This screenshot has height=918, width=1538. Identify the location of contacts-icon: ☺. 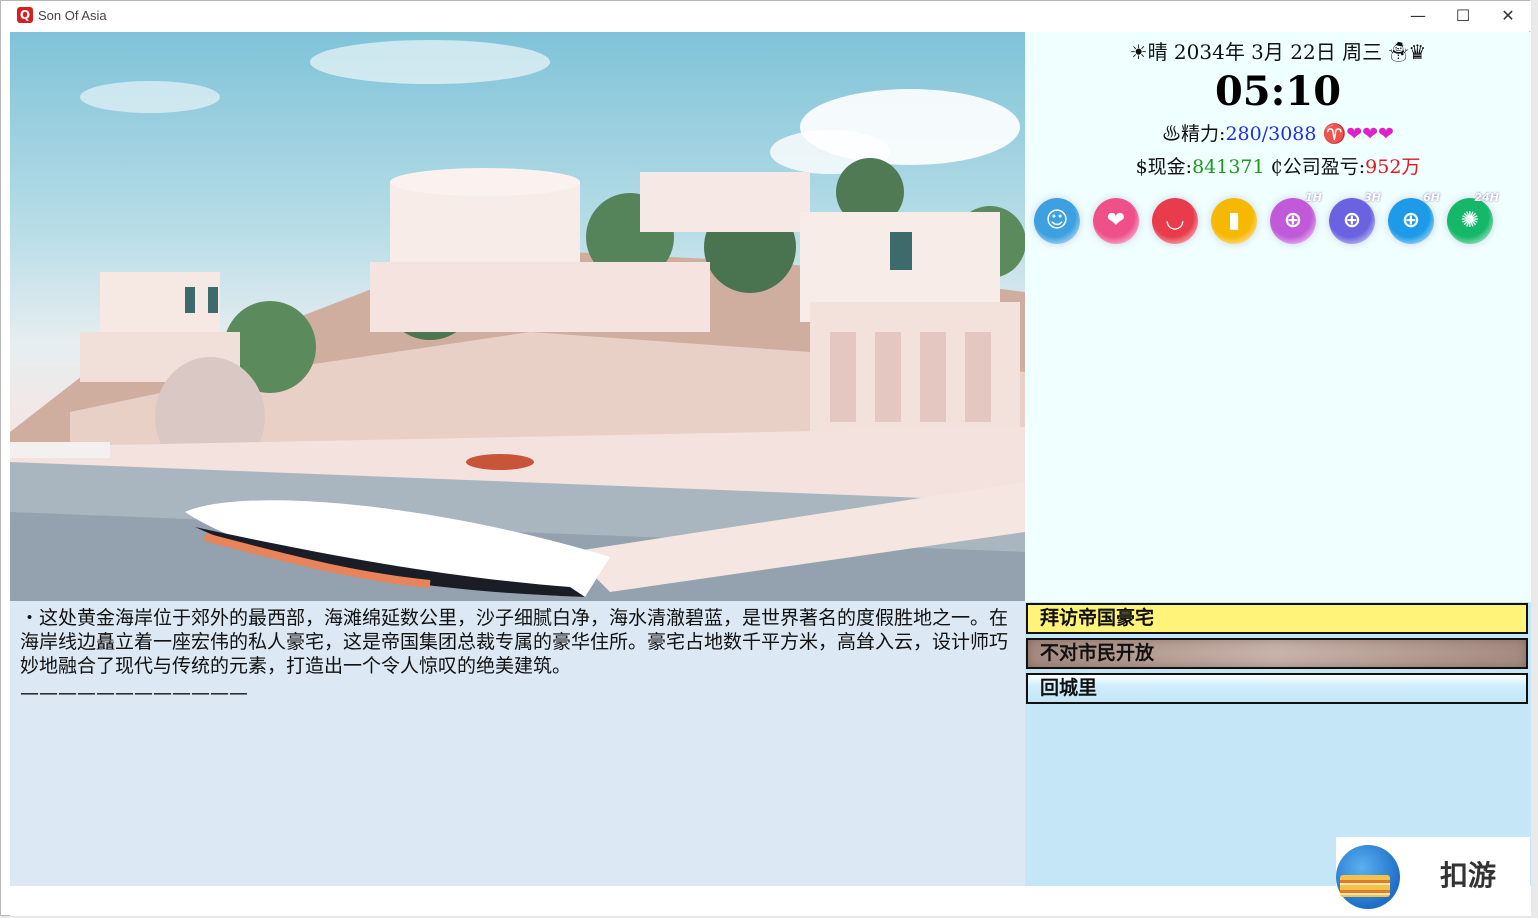
(1057, 221).